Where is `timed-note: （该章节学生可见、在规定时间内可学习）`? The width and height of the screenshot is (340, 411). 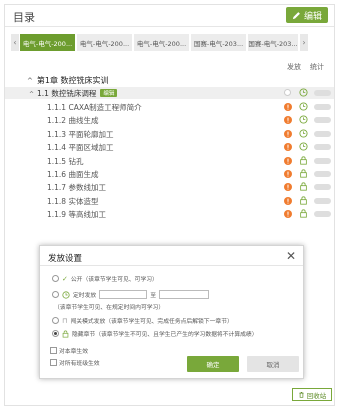 timed-note: （该章节学生可见、在规定时间内可学习） is located at coordinates (109, 308).